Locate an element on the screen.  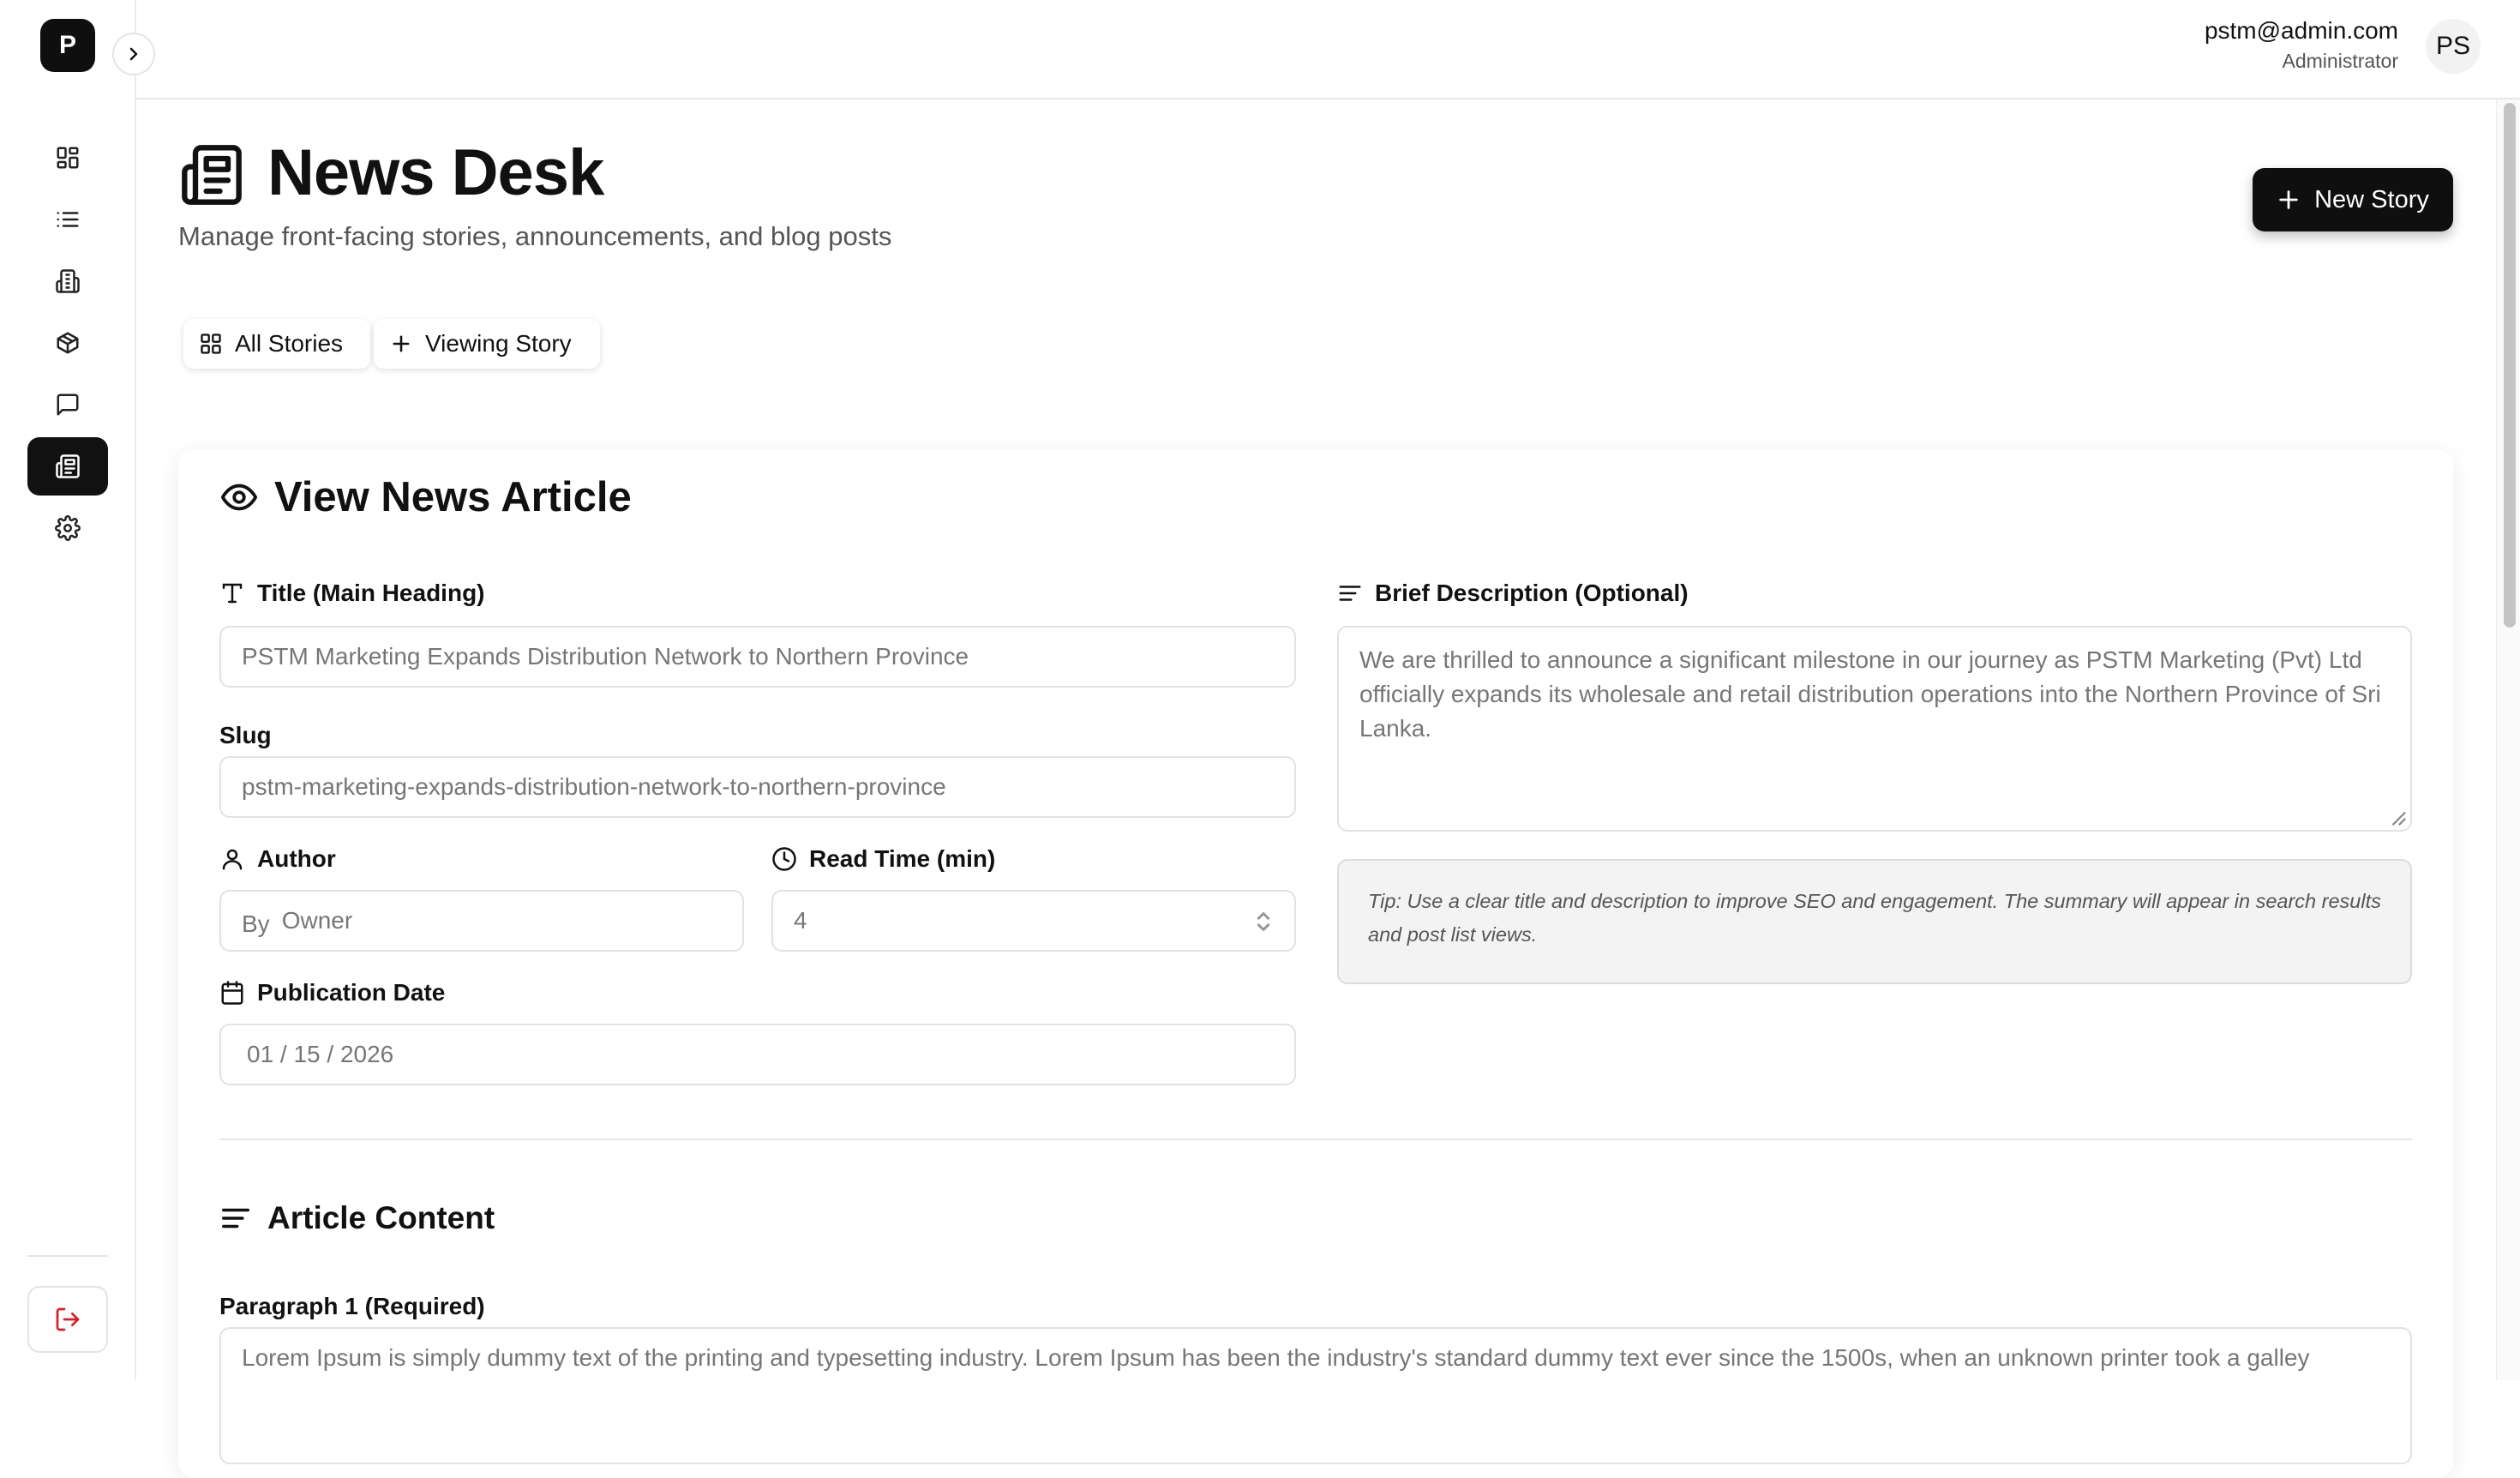
tab-viewing-story: Viewing Story is located at coordinates (487, 344).